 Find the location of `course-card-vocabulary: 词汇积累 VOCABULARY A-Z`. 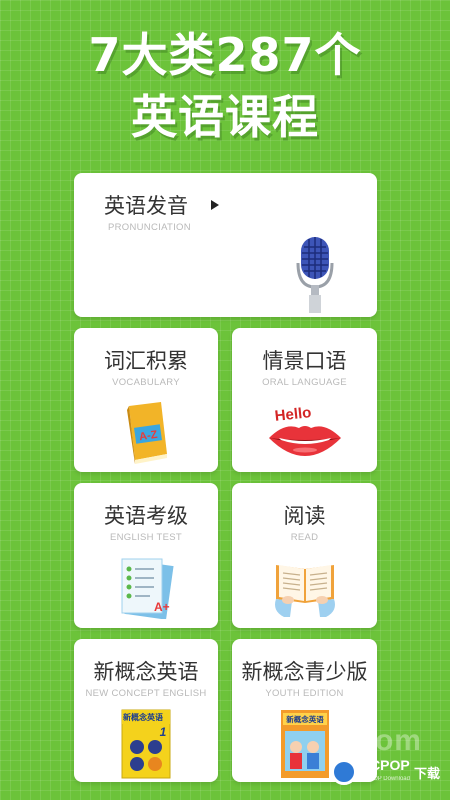

course-card-vocabulary: 词汇积累 VOCABULARY A-Z is located at coordinates (146, 400).